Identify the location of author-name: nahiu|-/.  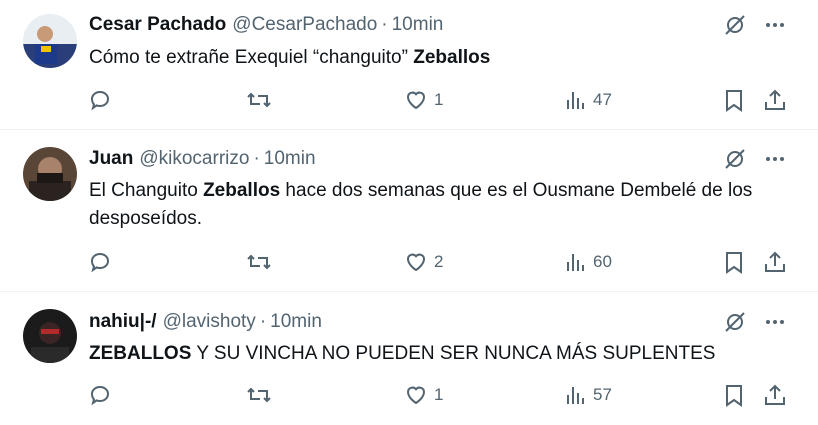
(123, 321).